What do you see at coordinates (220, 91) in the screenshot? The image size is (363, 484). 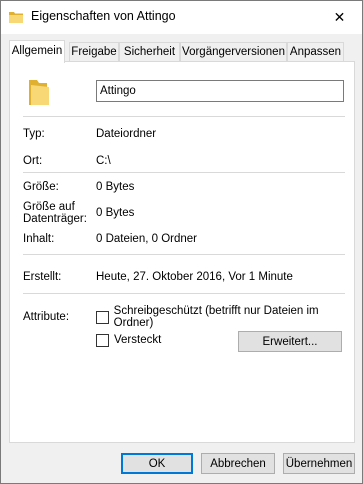 I see `folder-name-input` at bounding box center [220, 91].